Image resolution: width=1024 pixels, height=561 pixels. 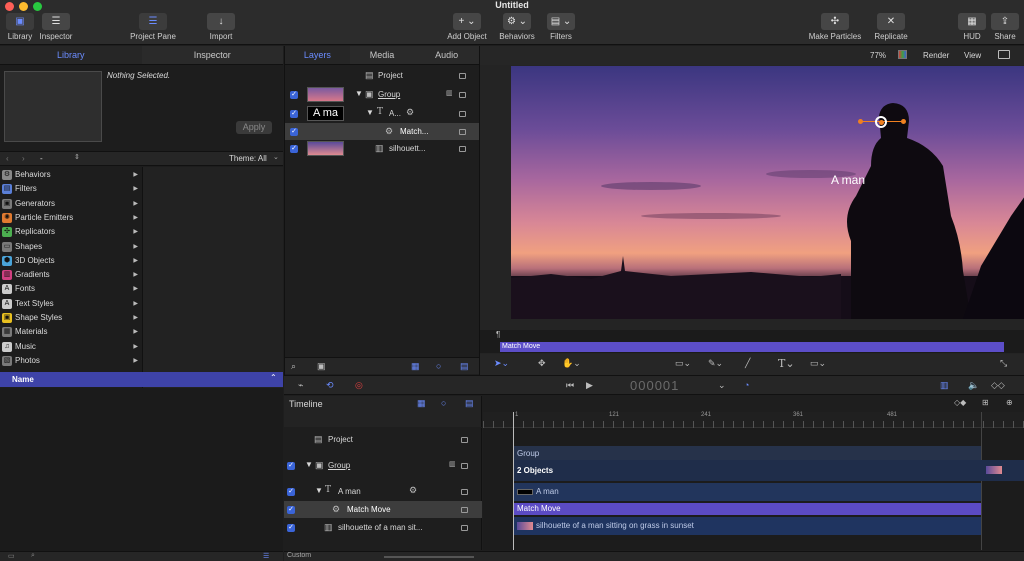 What do you see at coordinates (382, 75) in the screenshot?
I see `layer-row-project: ▤ Project` at bounding box center [382, 75].